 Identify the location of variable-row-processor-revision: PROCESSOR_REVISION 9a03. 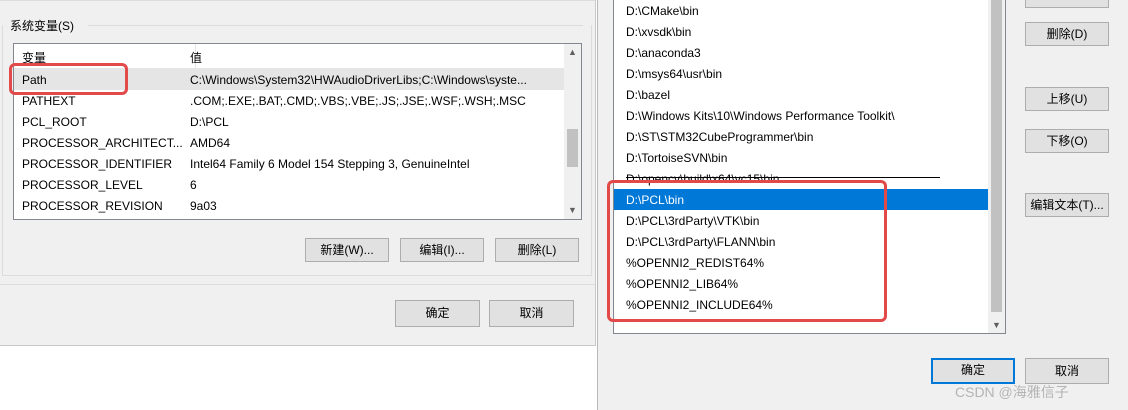
(289, 205).